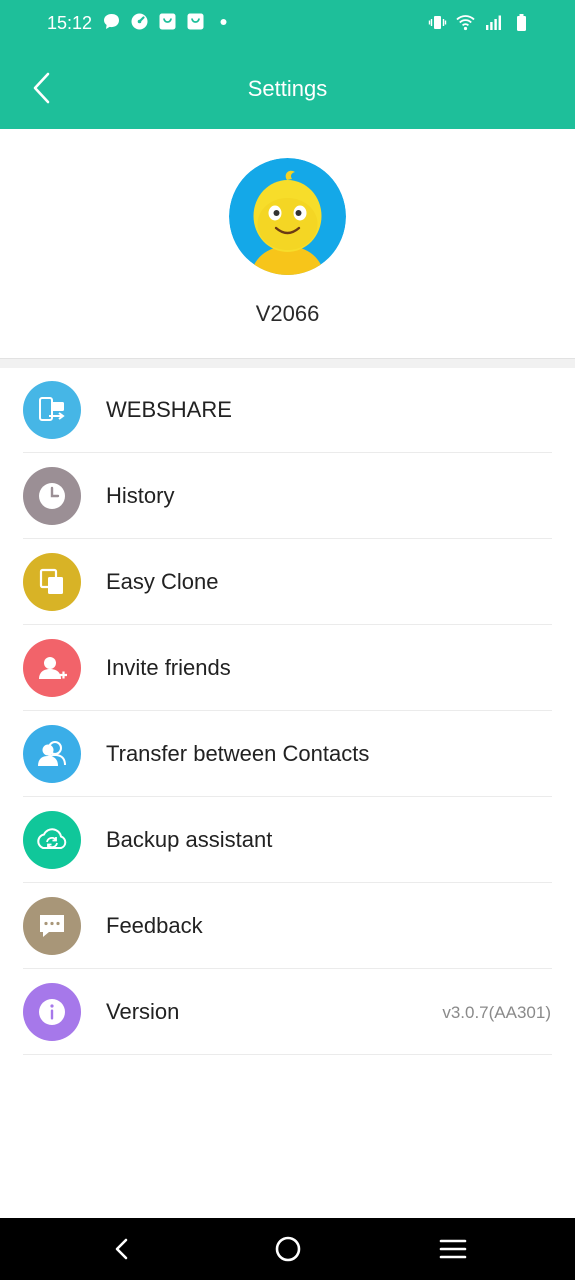 The width and height of the screenshot is (575, 1280). What do you see at coordinates (493, 22) in the screenshot?
I see `signal-icon` at bounding box center [493, 22].